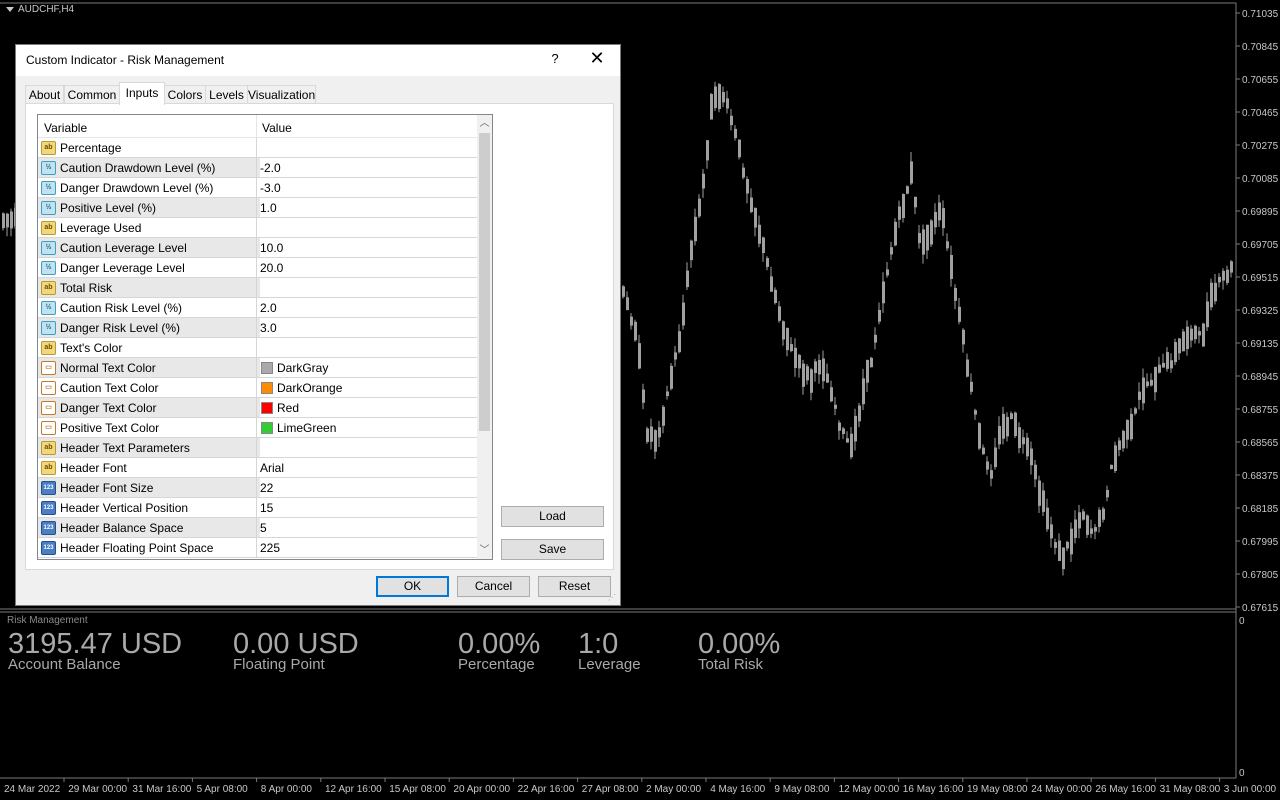 Image resolution: width=1280 pixels, height=800 pixels. Describe the element at coordinates (257, 248) in the screenshot. I see `table-row: ½ Caution Leverage Level 10.0` at that location.